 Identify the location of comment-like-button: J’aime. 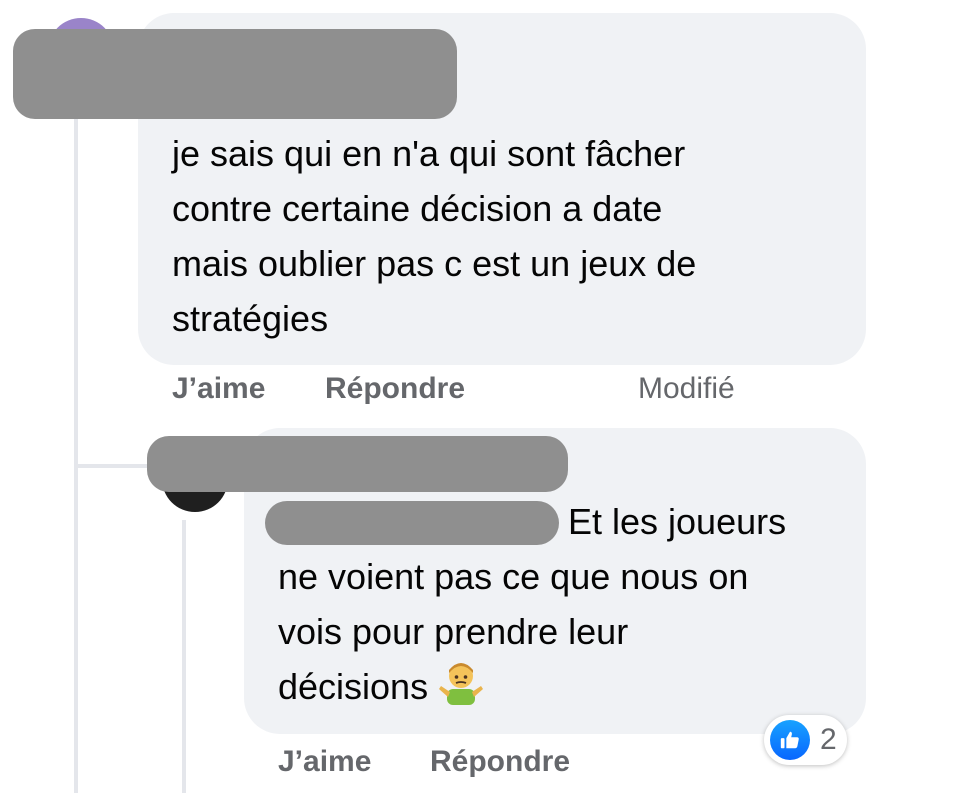
(218, 389).